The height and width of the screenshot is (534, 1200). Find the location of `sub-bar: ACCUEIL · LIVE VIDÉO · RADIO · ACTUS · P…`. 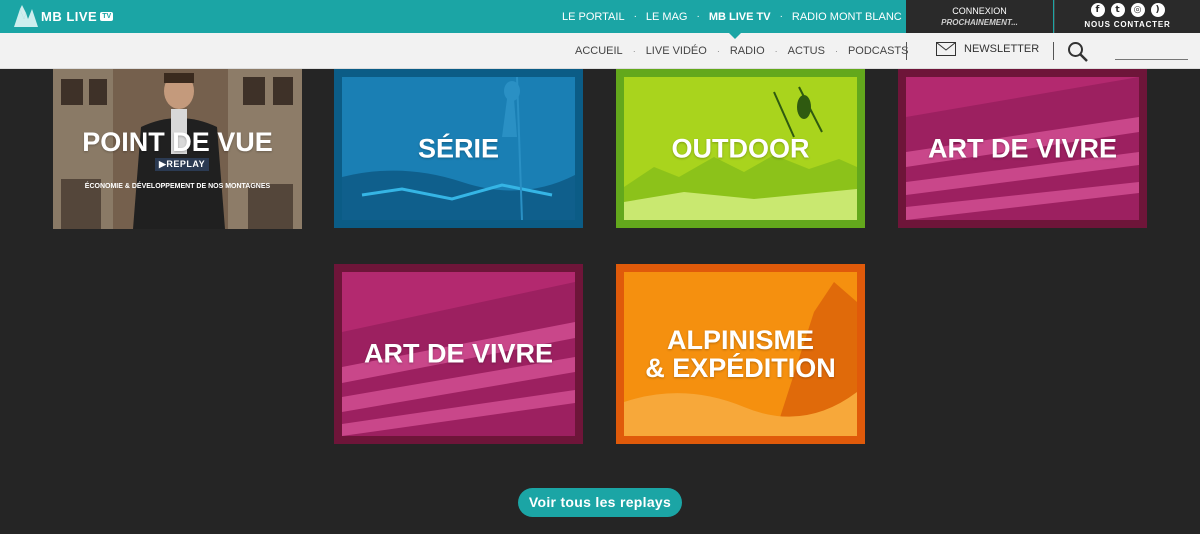

sub-bar: ACCUEIL · LIVE VIDÉO · RADIO · ACTUS · P… is located at coordinates (600, 51).